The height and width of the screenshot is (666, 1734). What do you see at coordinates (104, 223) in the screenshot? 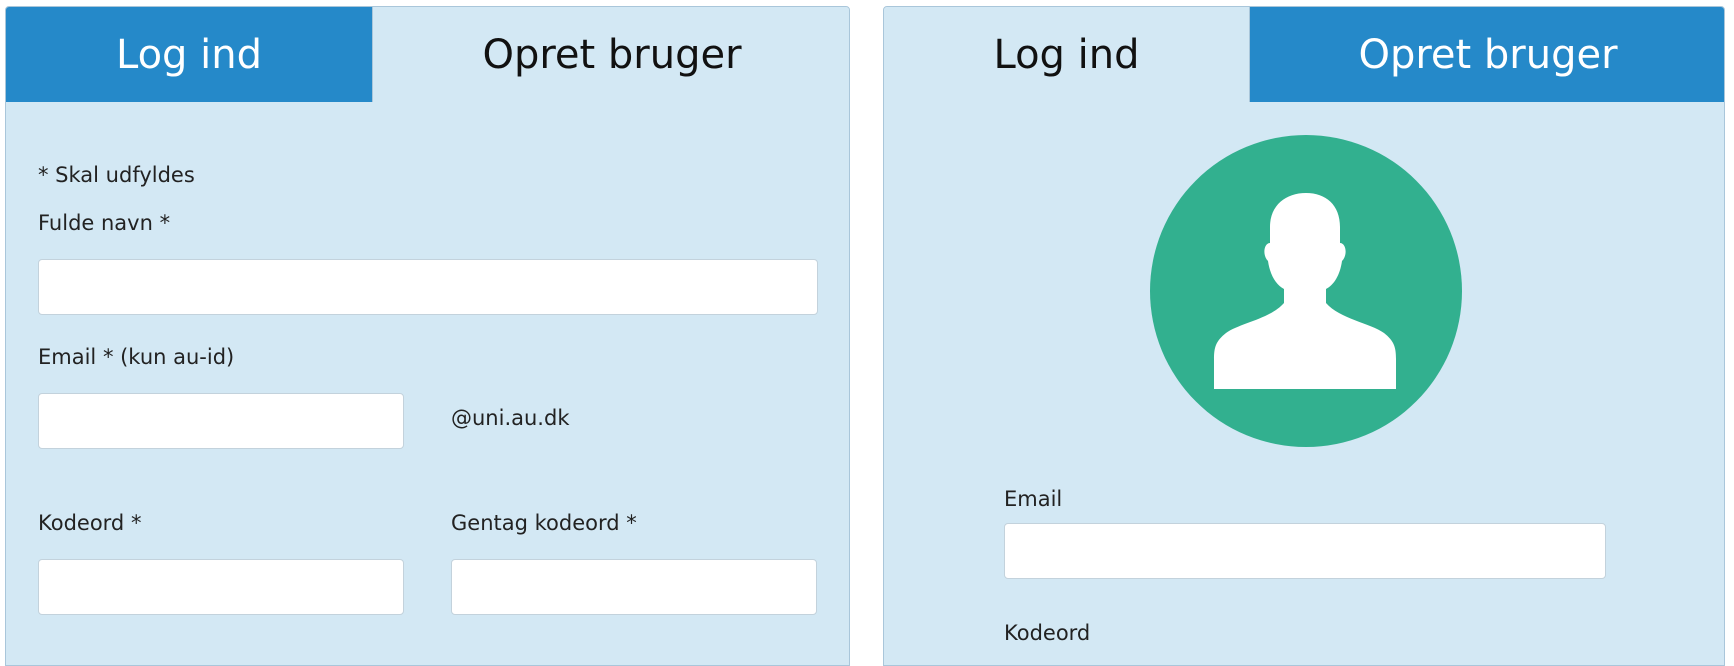
I see `full-name-label: Fulde navn *` at bounding box center [104, 223].